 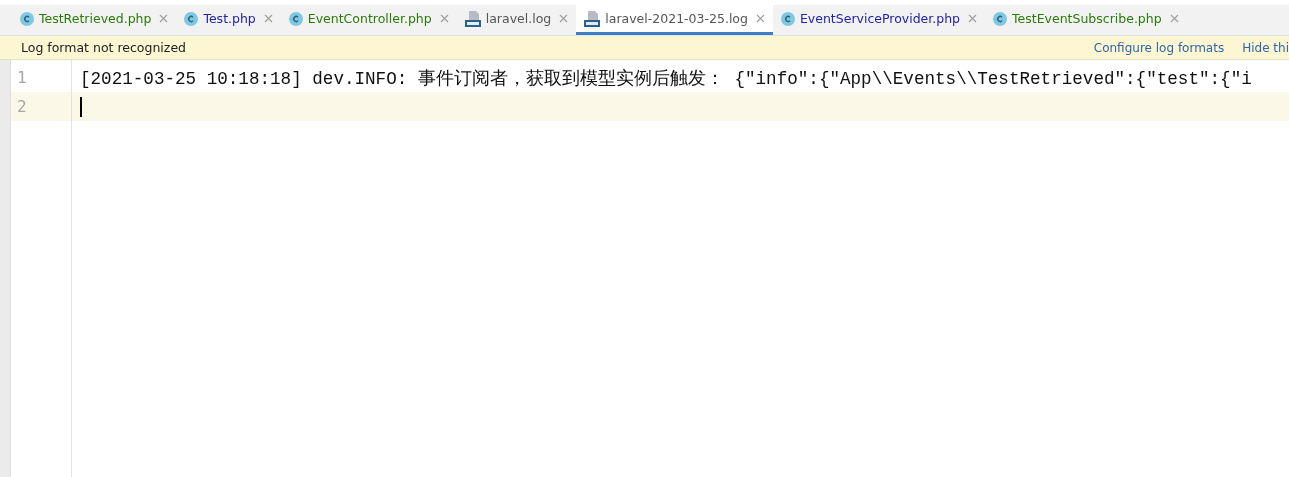 I want to click on file-tab: TestEventSubscribe.php, so click(x=1086, y=20).